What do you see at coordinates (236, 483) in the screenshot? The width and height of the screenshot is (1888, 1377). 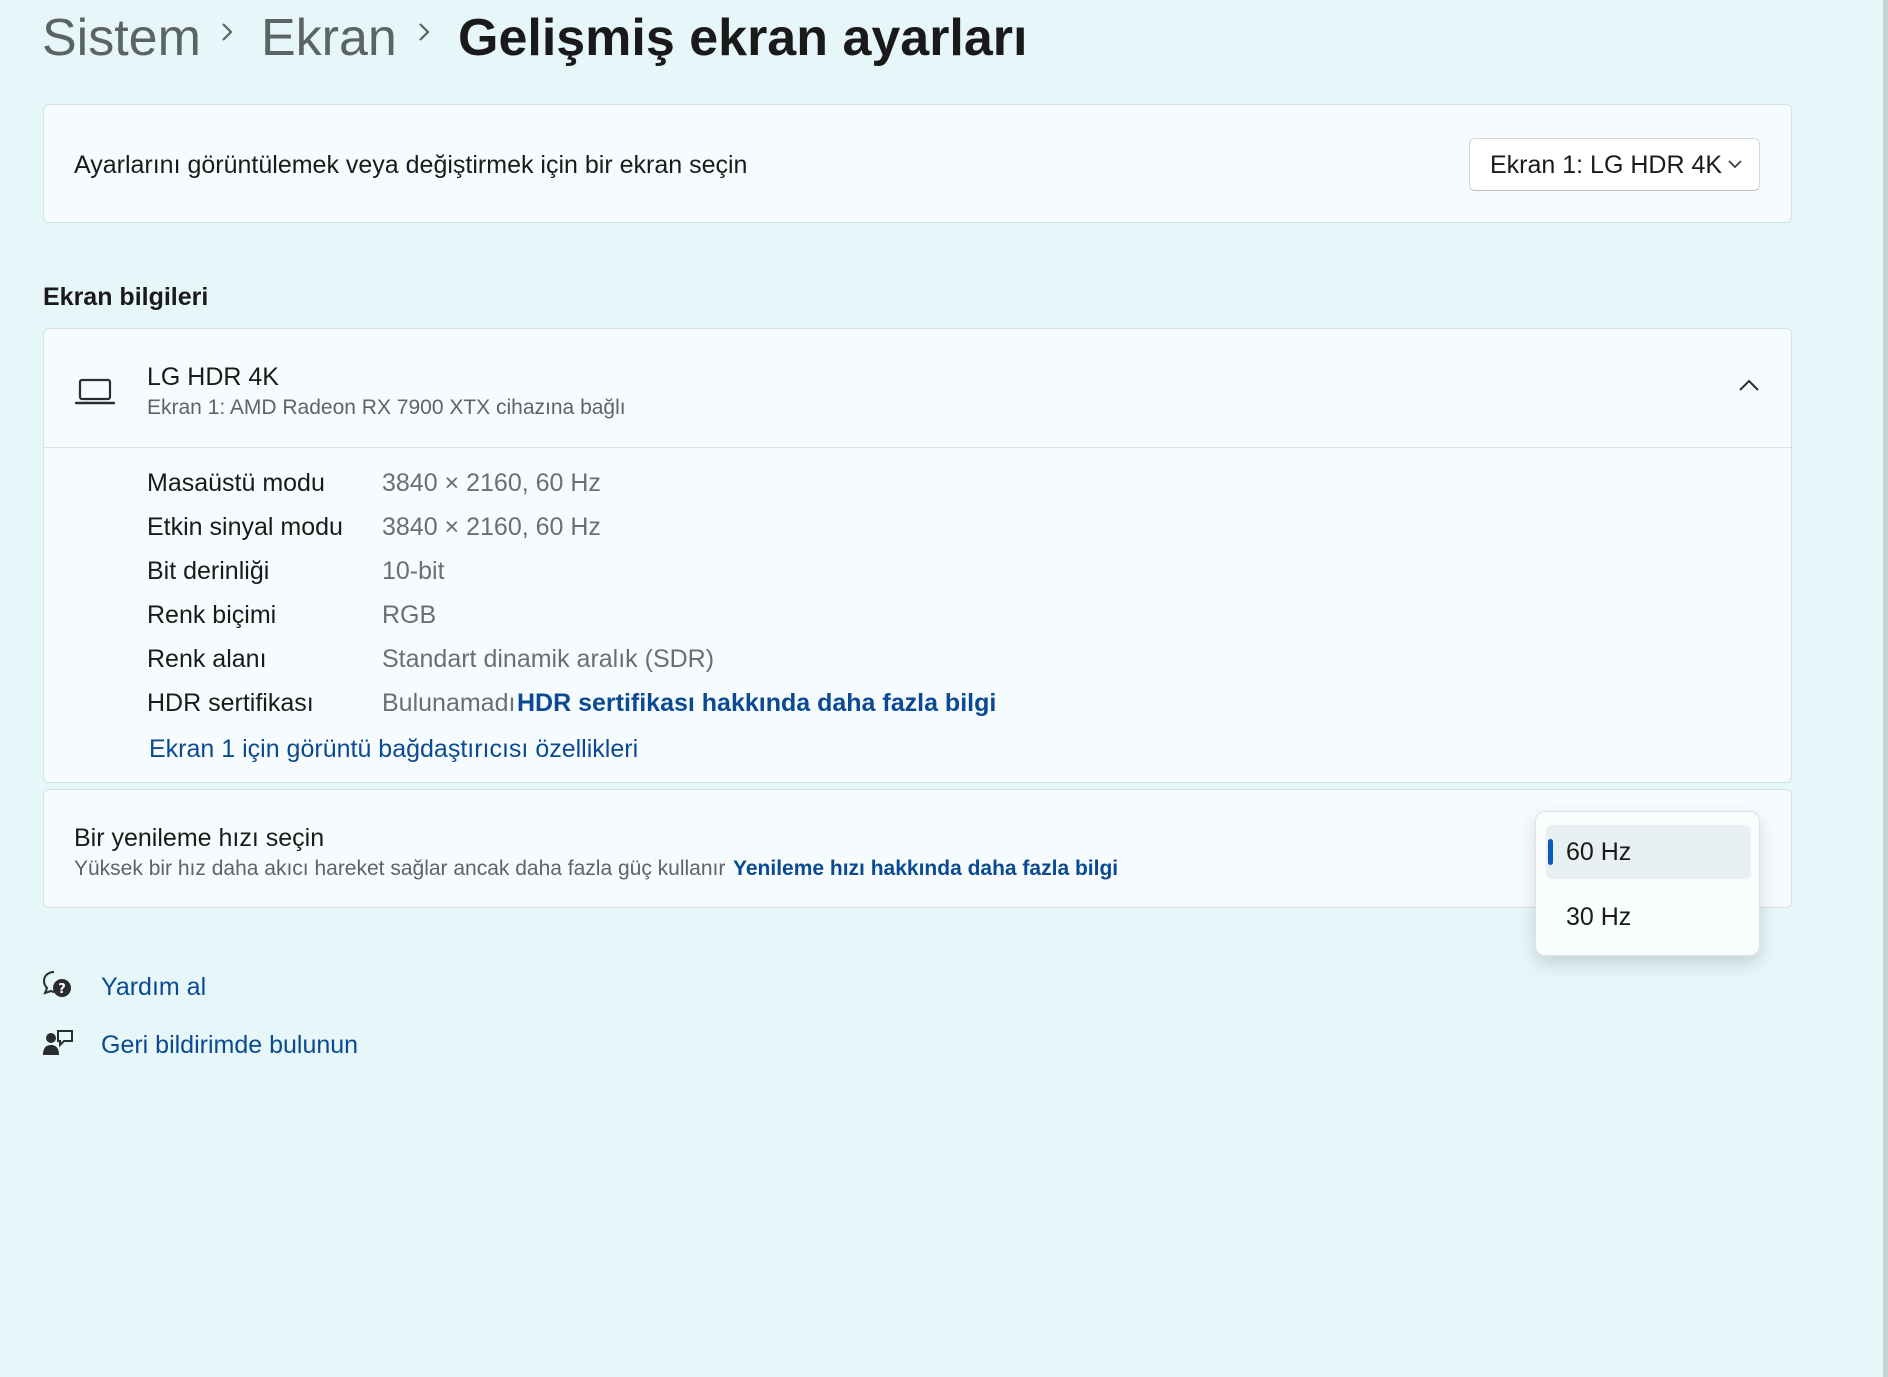 I see `info-label: Masaüstü modu` at bounding box center [236, 483].